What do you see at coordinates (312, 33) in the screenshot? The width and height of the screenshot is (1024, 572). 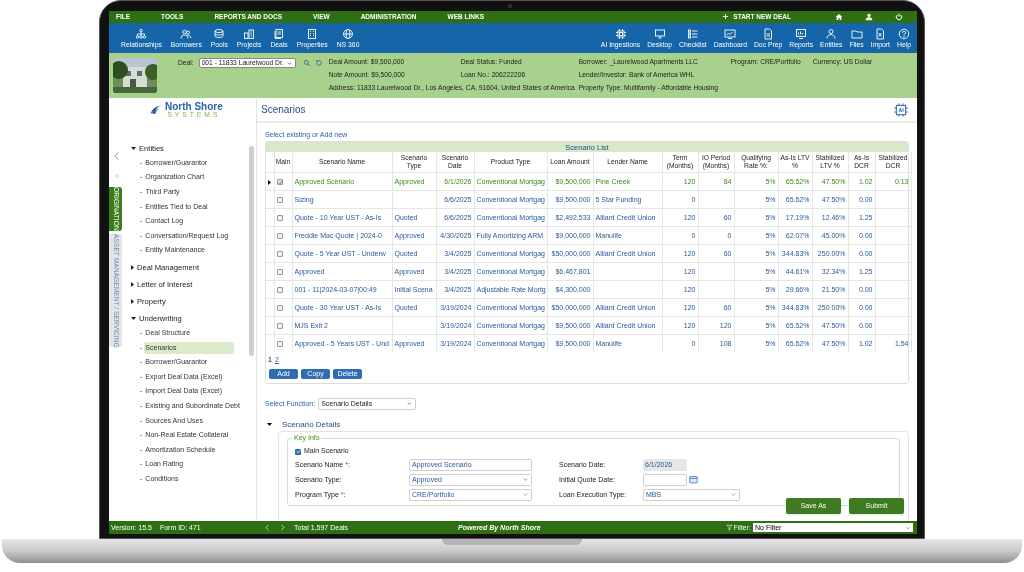 I see `building-icon` at bounding box center [312, 33].